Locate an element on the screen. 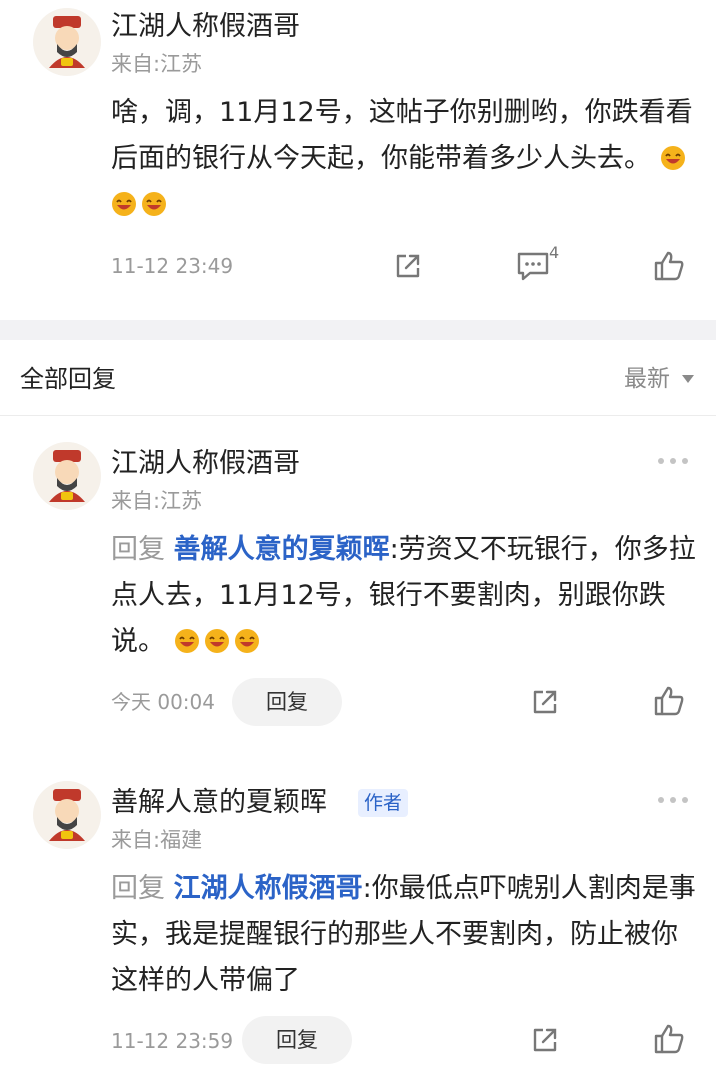 This screenshot has width=716, height=1079. username: 善解人意的夏颖晖 is located at coordinates (219, 803).